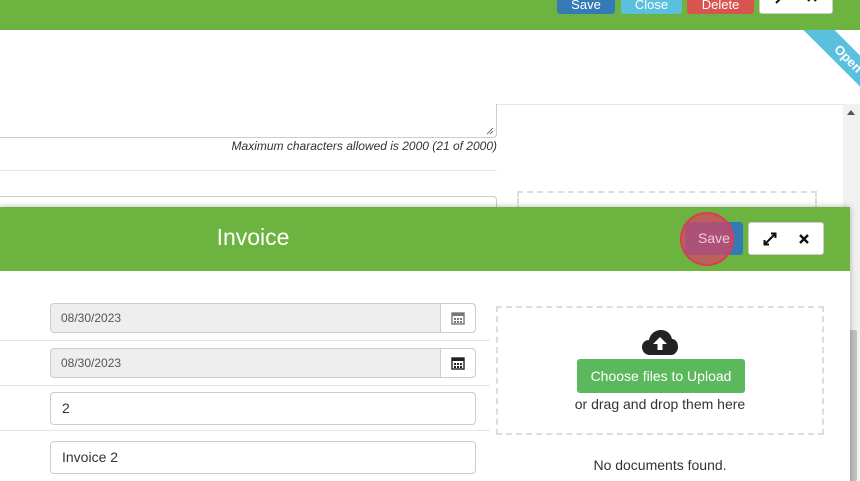  What do you see at coordinates (263, 408) in the screenshot?
I see `invoice-number-input: 2` at bounding box center [263, 408].